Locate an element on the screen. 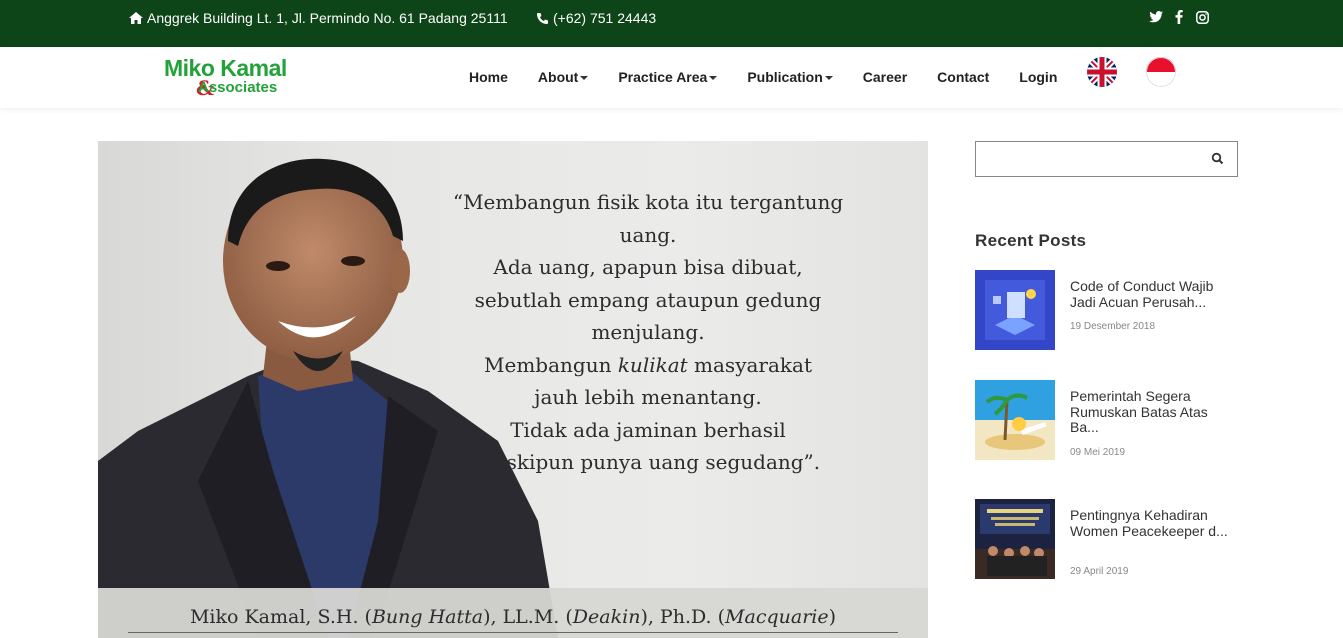 This screenshot has height=638, width=1343. logo-name: Miko Kamal is located at coordinates (225, 68).